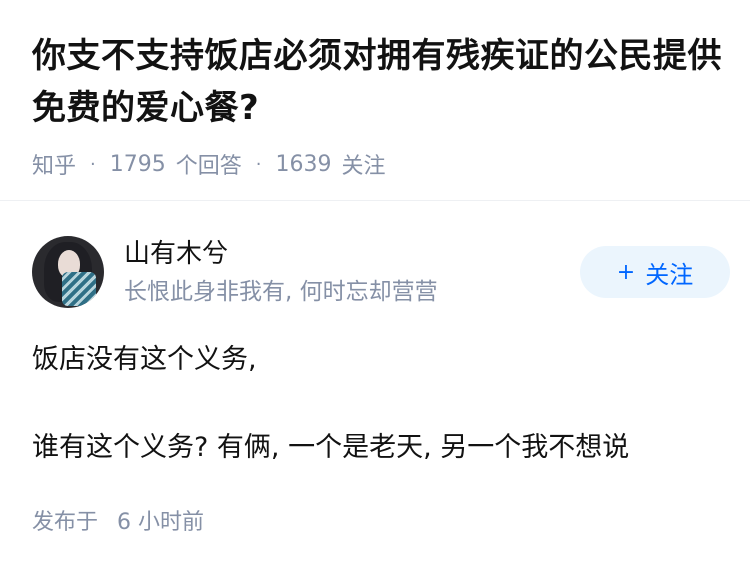 This screenshot has height=574, width=750. What do you see at coordinates (375, 200) in the screenshot?
I see `divider` at bounding box center [375, 200].